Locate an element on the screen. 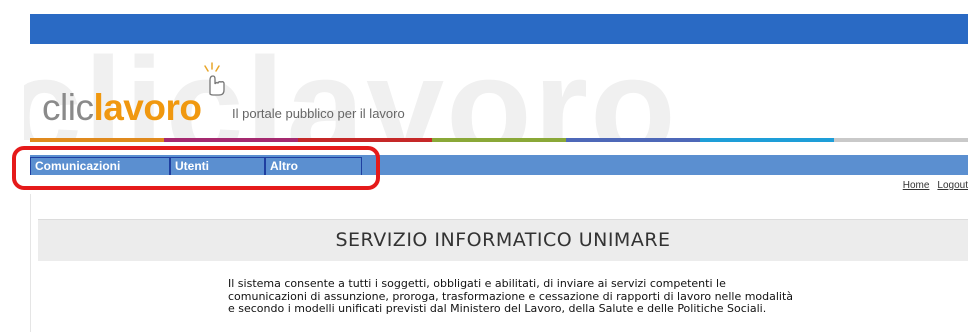  logout-link: Logout is located at coordinates (952, 185).